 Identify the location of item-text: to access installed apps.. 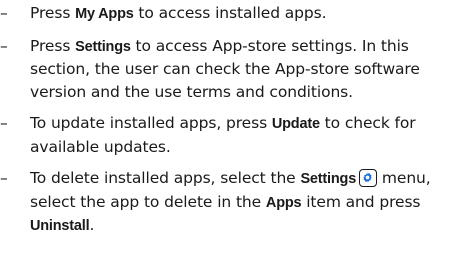
(230, 13).